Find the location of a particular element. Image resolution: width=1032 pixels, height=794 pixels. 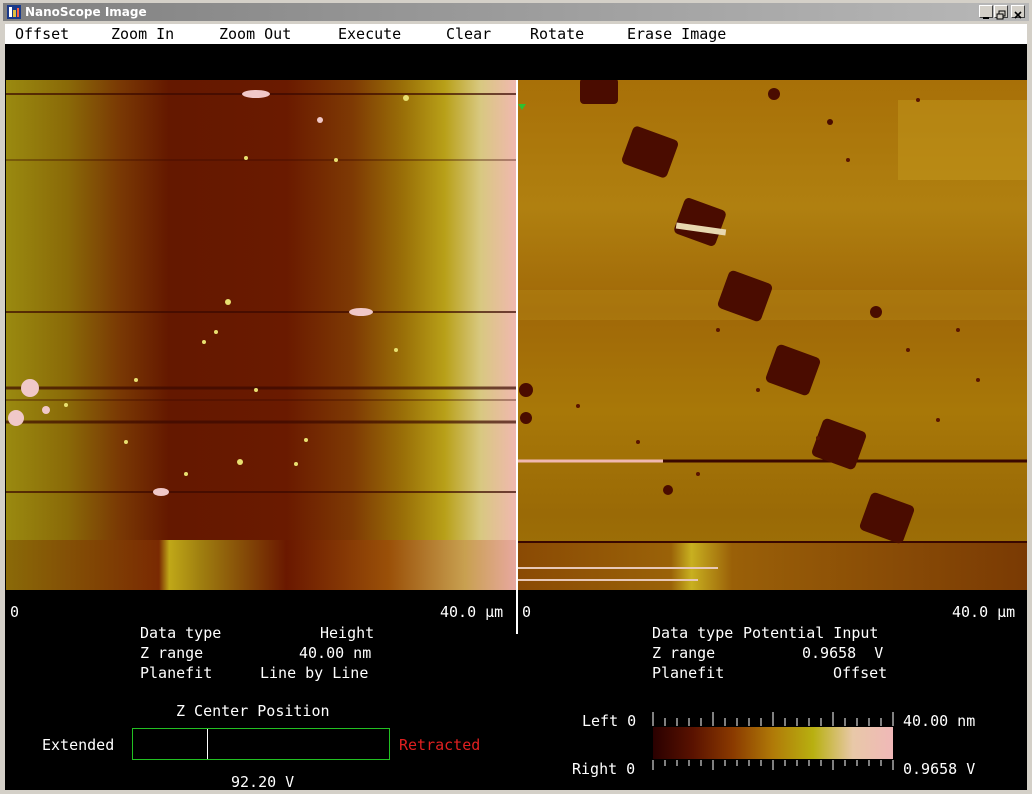

nanoscope-app-icon is located at coordinates (14, 12).